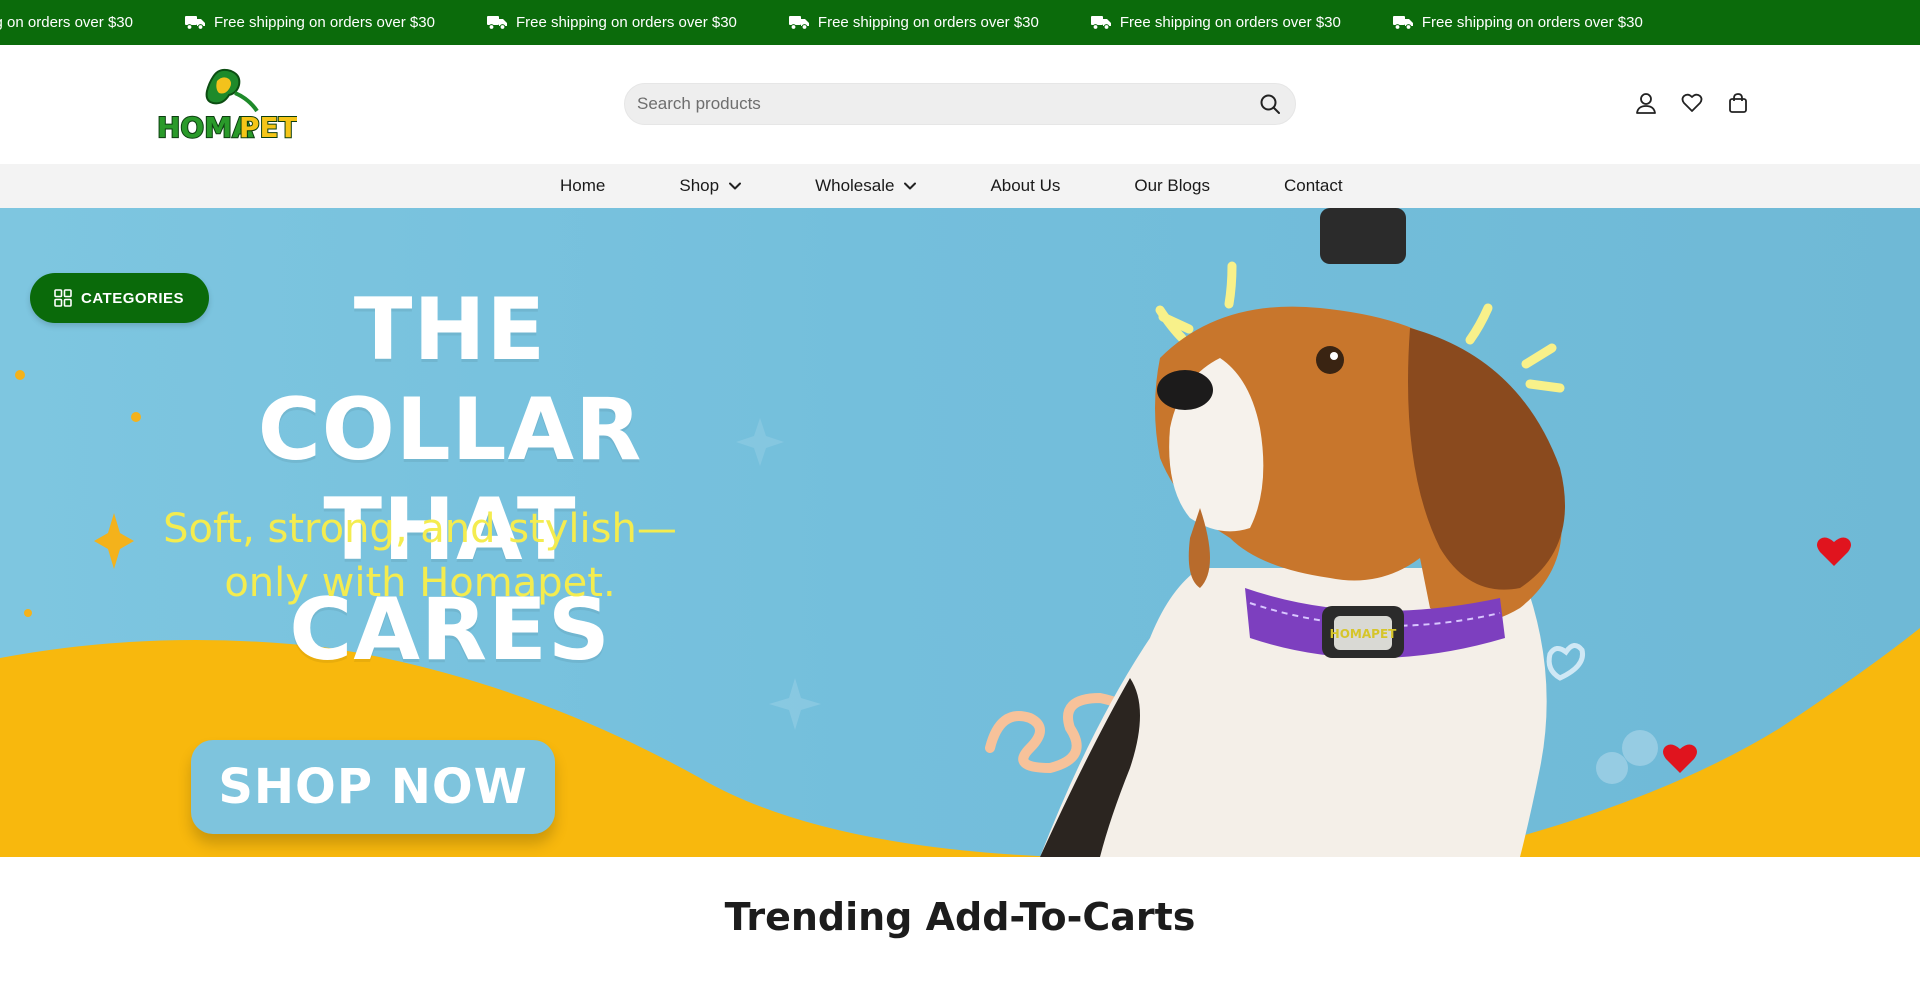 The height and width of the screenshot is (993, 1920). What do you see at coordinates (1646, 103) in the screenshot?
I see `user-icon` at bounding box center [1646, 103].